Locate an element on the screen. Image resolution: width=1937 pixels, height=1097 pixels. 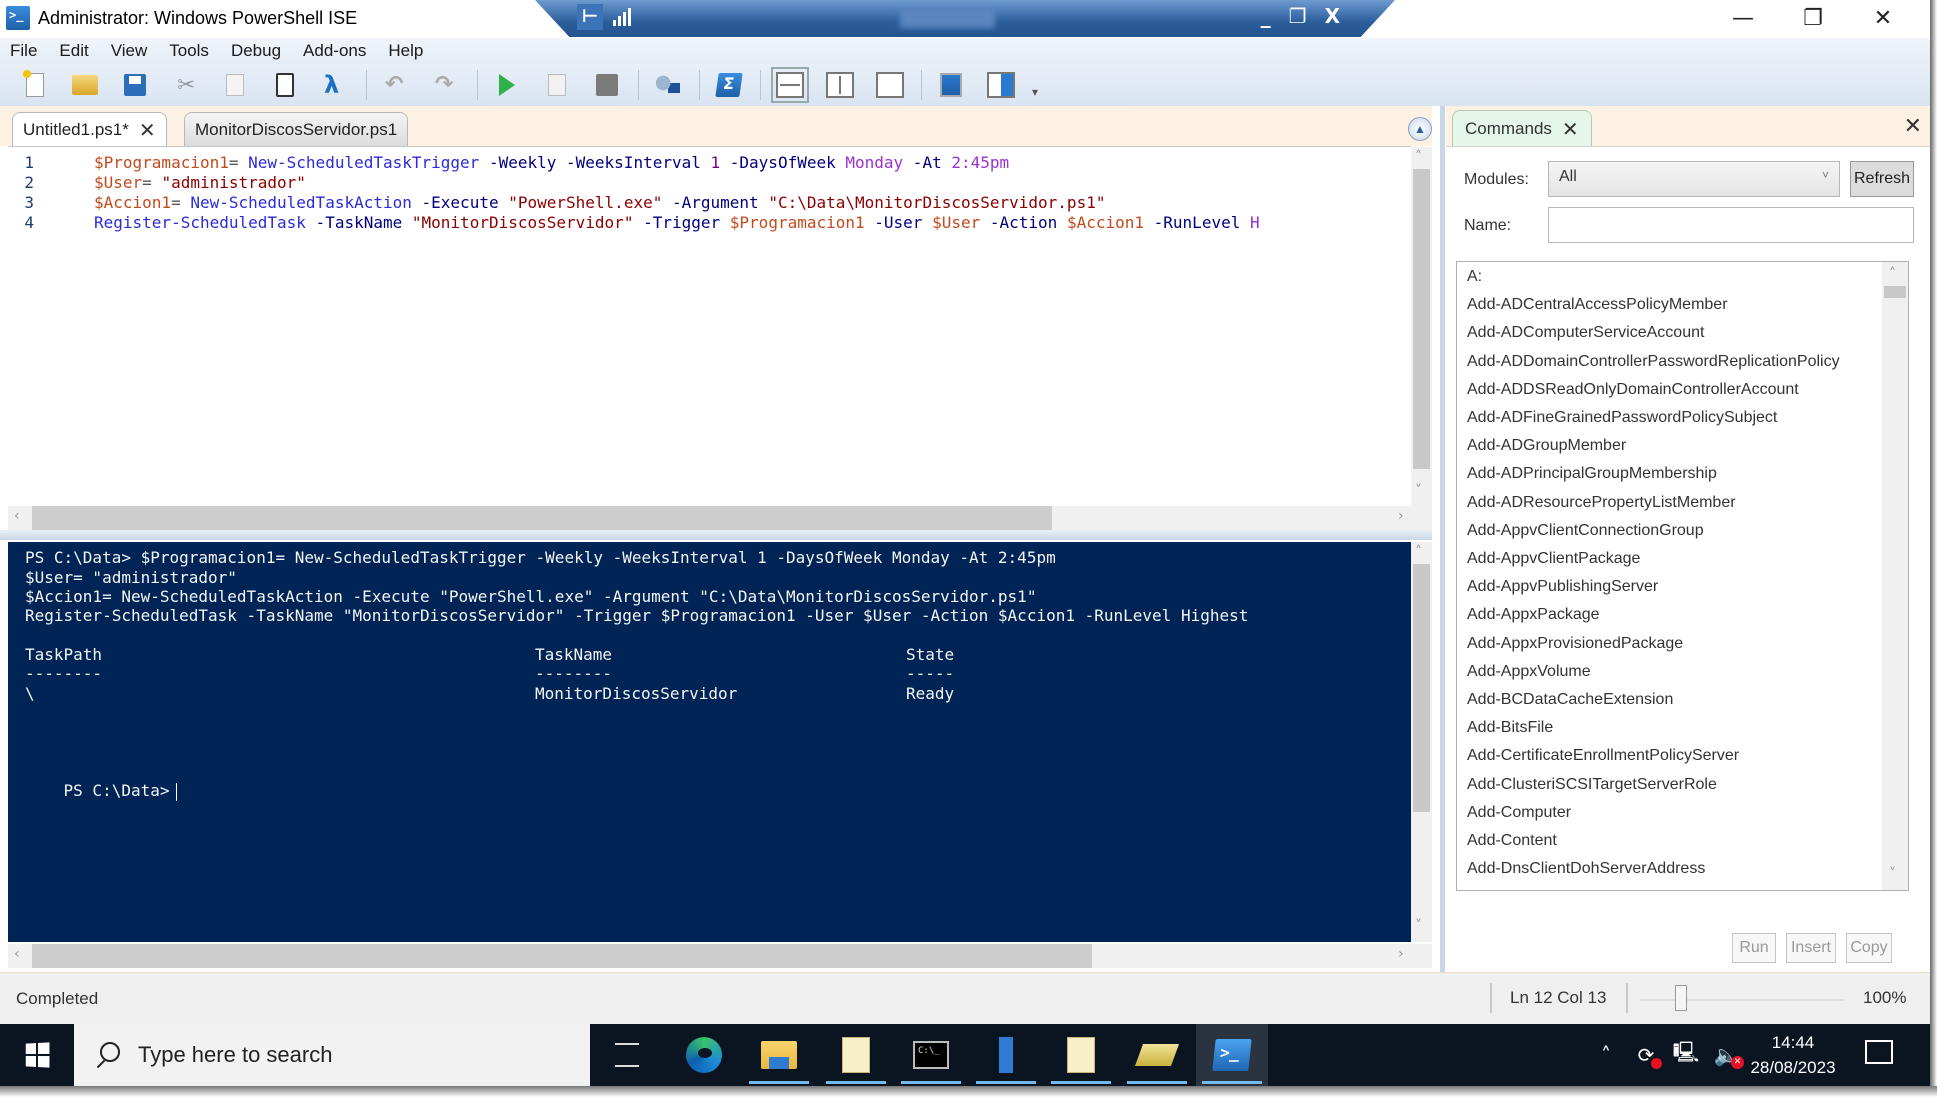
commands-list-scrollbar: ˄ ˅ is located at coordinates (1895, 576).